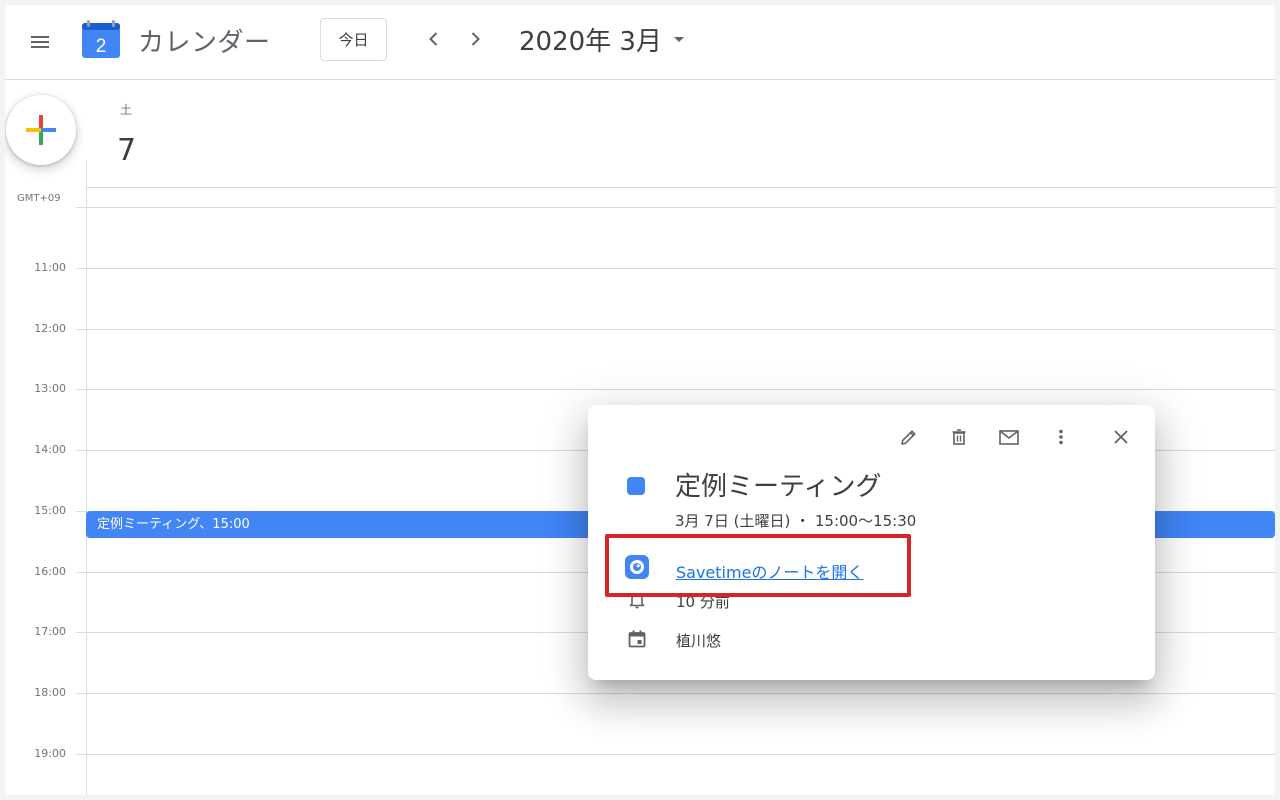  Describe the element at coordinates (50, 692) in the screenshot. I see `hour-label: 18:00` at that location.